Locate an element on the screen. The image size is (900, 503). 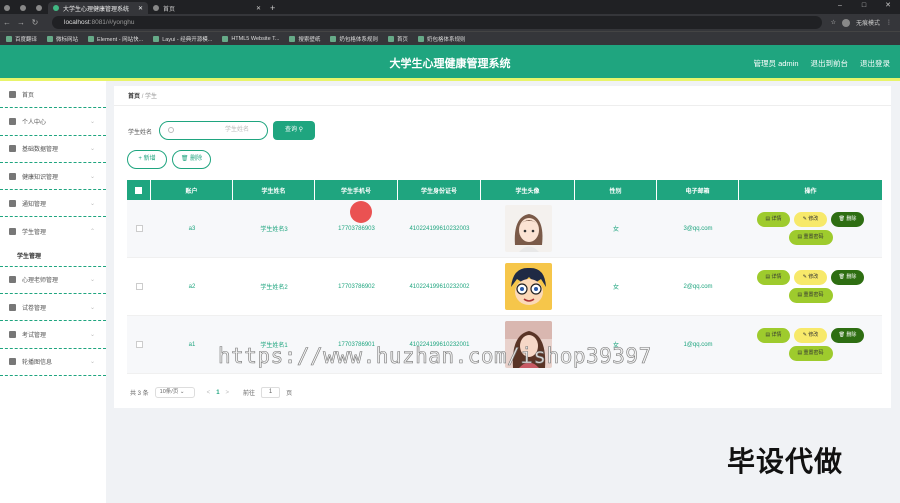
divider is located at coordinates (502, 105).